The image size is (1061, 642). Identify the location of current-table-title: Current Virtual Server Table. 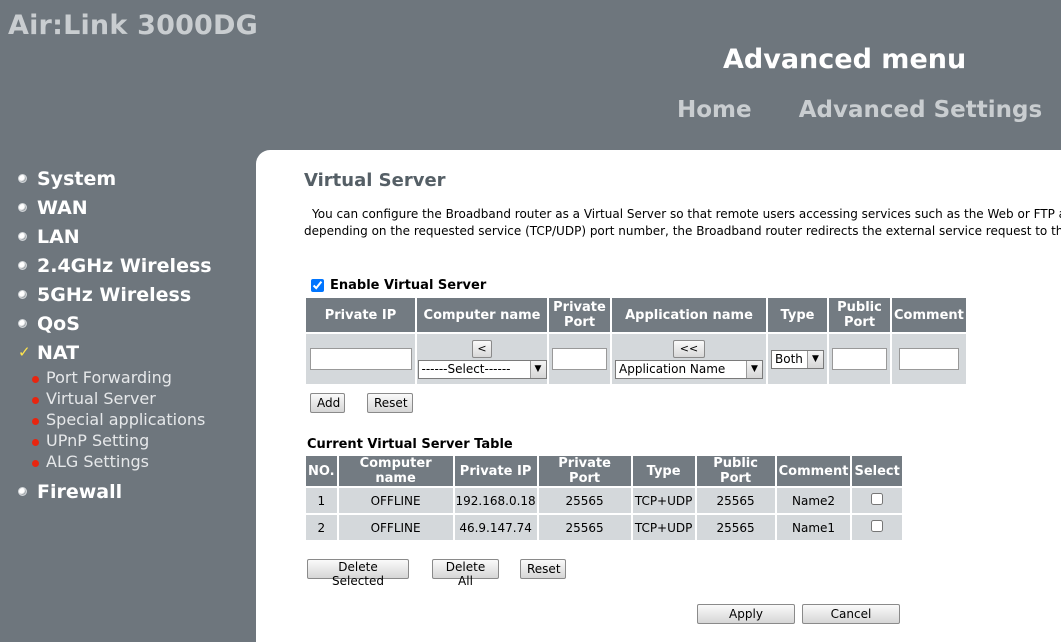
(410, 444).